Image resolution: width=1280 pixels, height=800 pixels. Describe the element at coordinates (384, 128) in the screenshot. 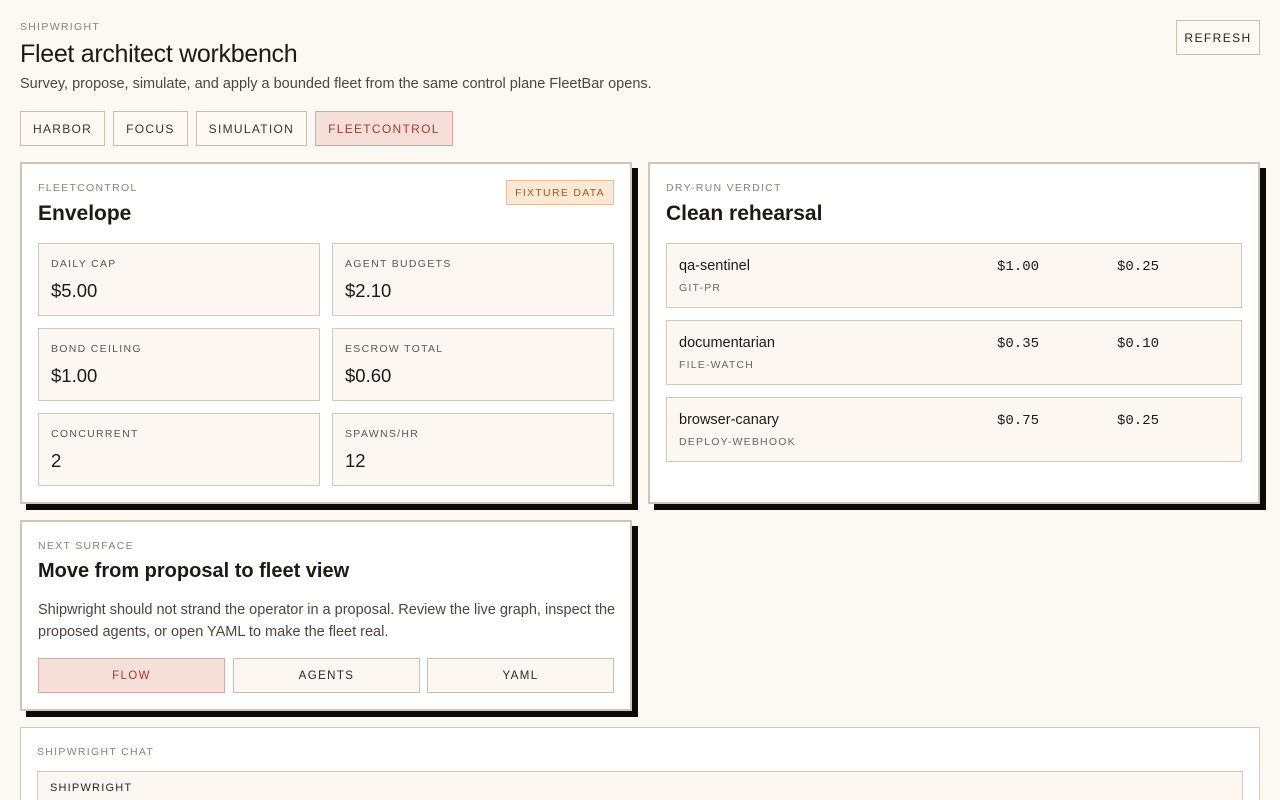

I see `tab-fleetcontrol: FLEETCONTROL` at that location.